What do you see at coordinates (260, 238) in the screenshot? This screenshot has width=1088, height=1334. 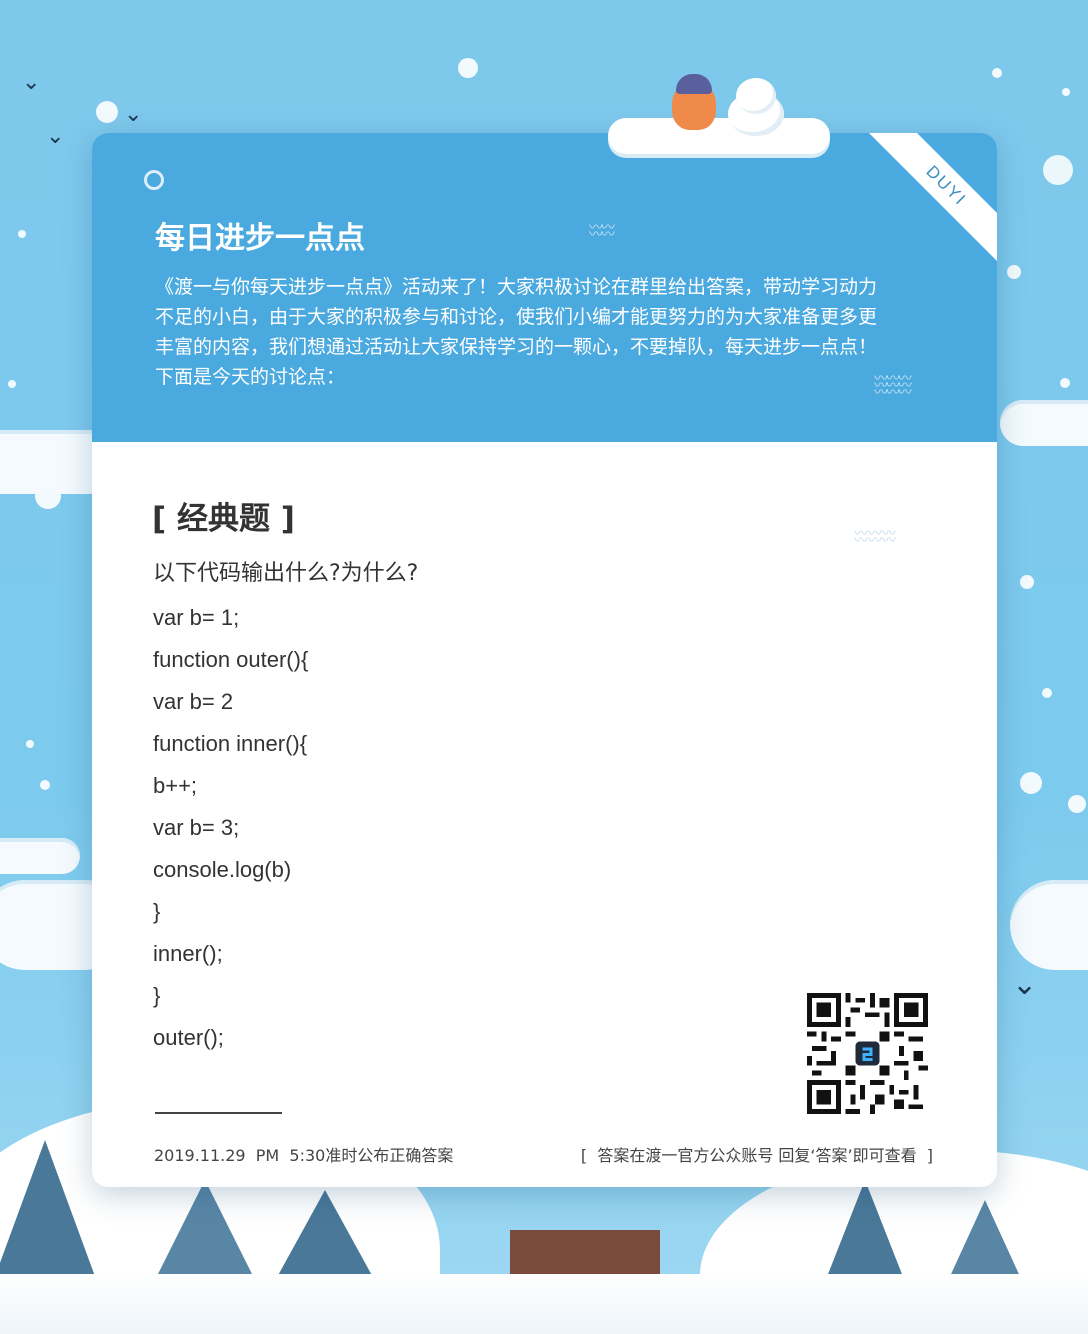 I see `page-title: 每日进步一点点` at bounding box center [260, 238].